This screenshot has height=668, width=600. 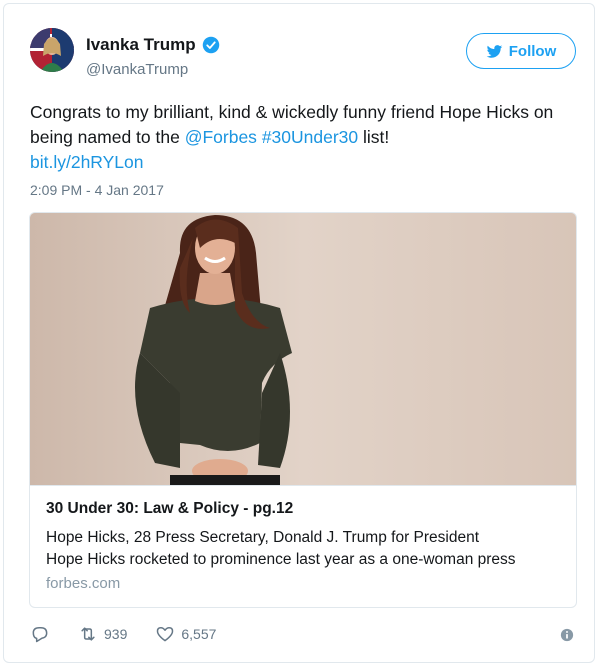 What do you see at coordinates (374, 137) in the screenshot?
I see `tweet-text-part2: list!` at bounding box center [374, 137].